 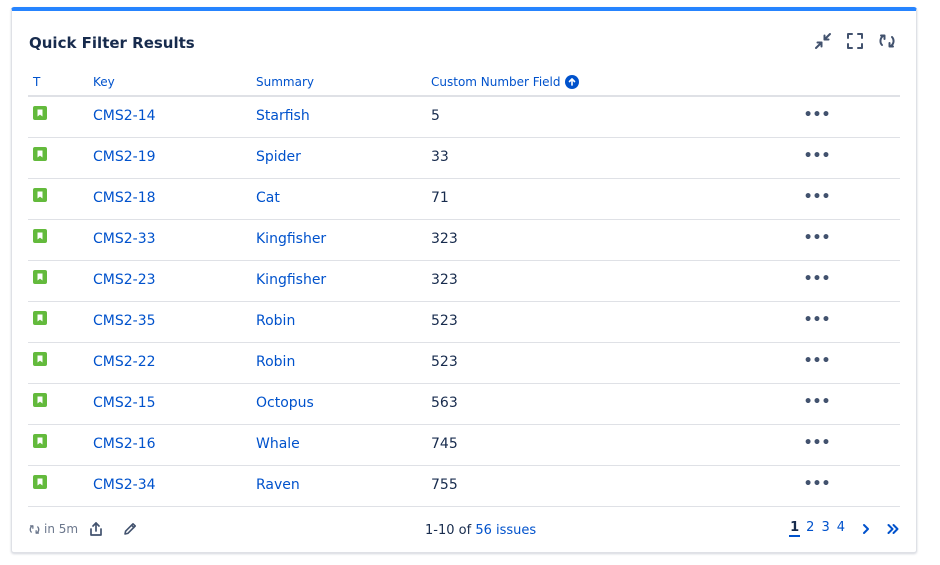 What do you see at coordinates (34, 529) in the screenshot?
I see `refresh-small-icon` at bounding box center [34, 529].